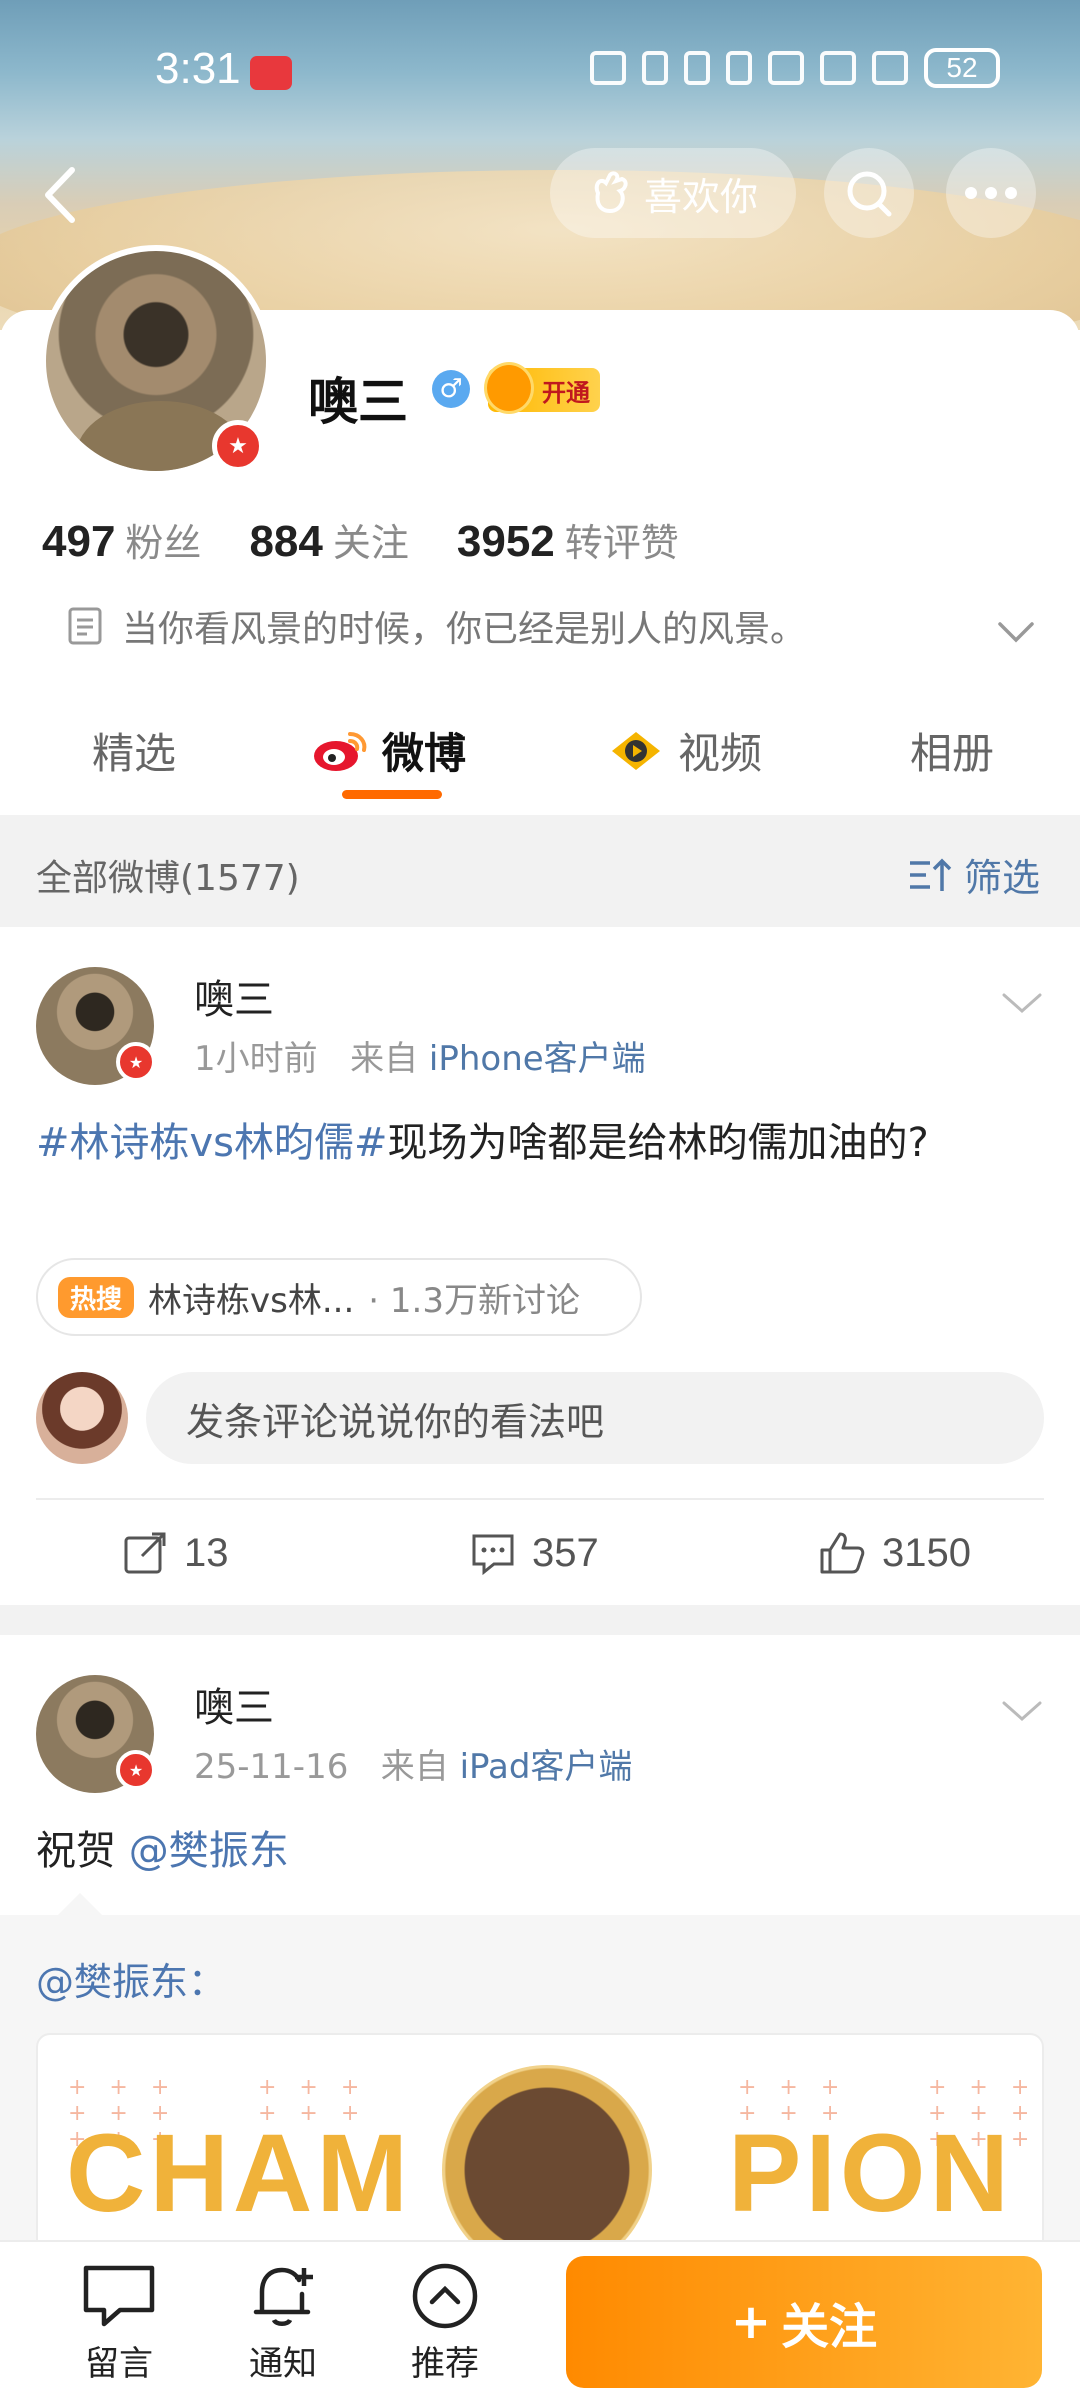 This screenshot has height=2400, width=1080. I want to click on filter-label: 筛选, so click(1001, 878).